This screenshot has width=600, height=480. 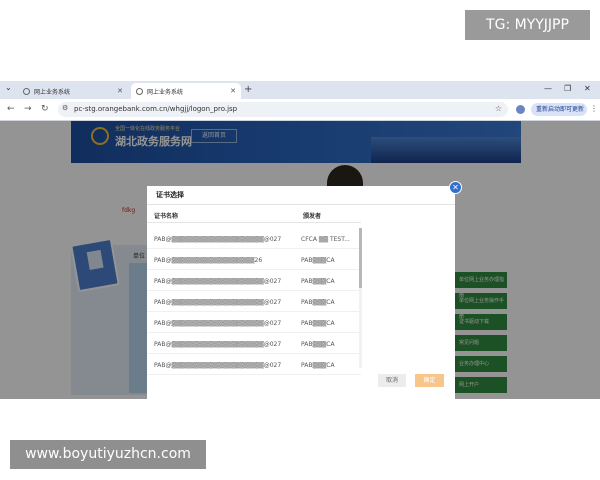 What do you see at coordinates (498, 108) in the screenshot?
I see `bookmark-star-icon: ☆` at bounding box center [498, 108].